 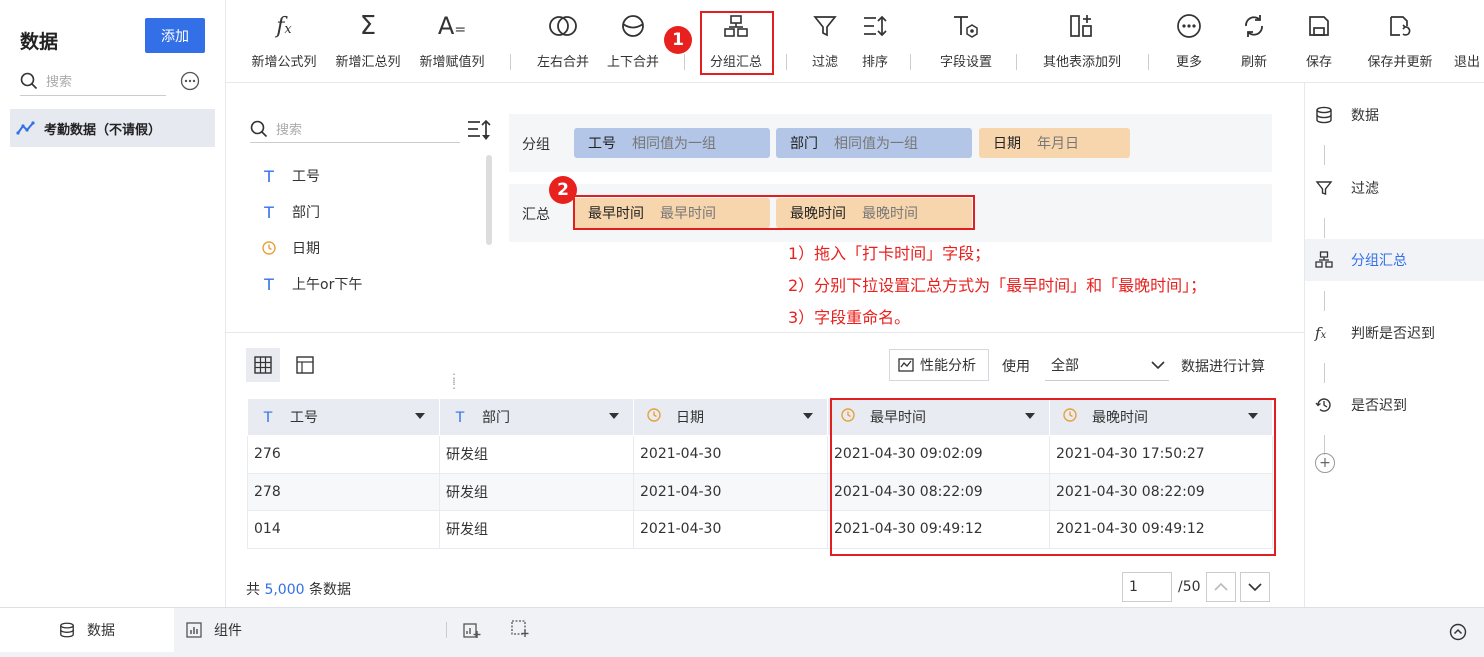 What do you see at coordinates (1082, 40) in the screenshot?
I see `add-column-from-other-table-button: 其他表添加列` at bounding box center [1082, 40].